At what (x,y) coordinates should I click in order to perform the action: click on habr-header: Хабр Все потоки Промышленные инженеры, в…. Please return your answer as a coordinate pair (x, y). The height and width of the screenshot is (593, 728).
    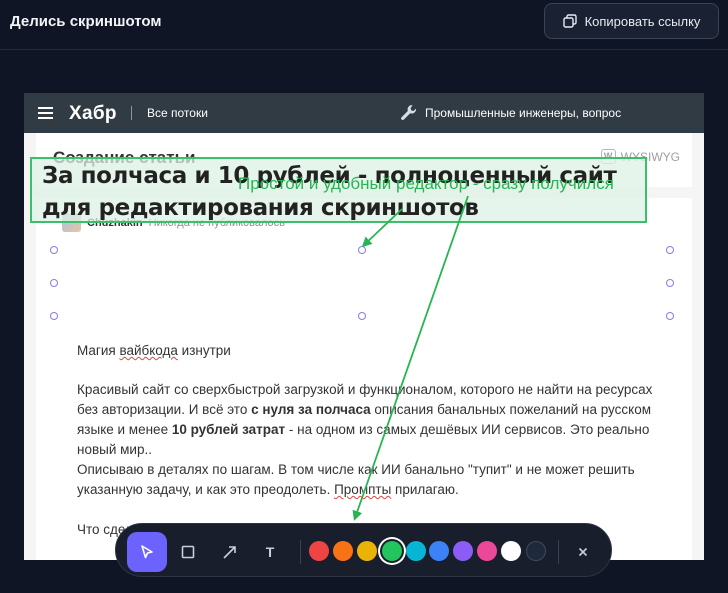
    Looking at the image, I should click on (364, 113).